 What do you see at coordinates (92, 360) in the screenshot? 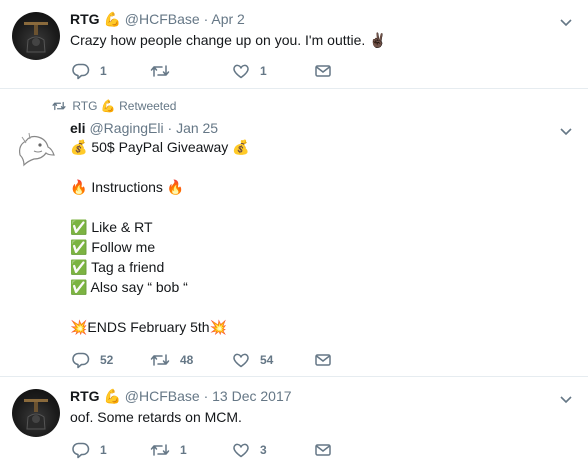
I see `reply-button: 52` at bounding box center [92, 360].